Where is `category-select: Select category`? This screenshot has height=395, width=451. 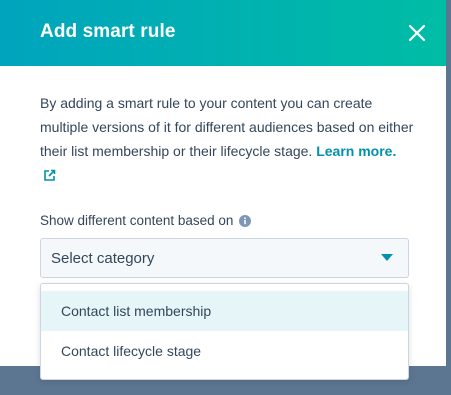 category-select: Select category is located at coordinates (224, 258).